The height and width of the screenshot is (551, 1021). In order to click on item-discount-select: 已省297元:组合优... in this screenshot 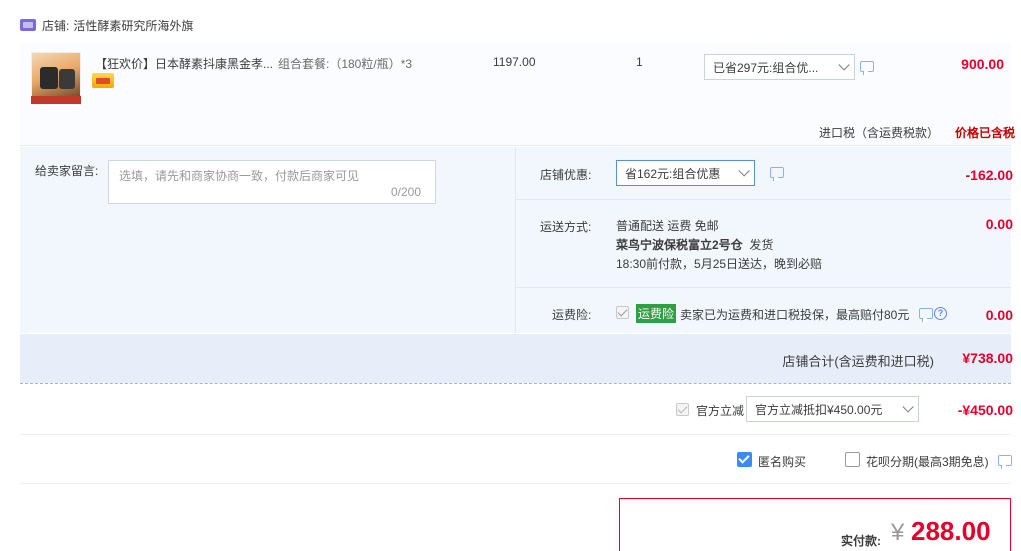, I will do `click(779, 67)`.